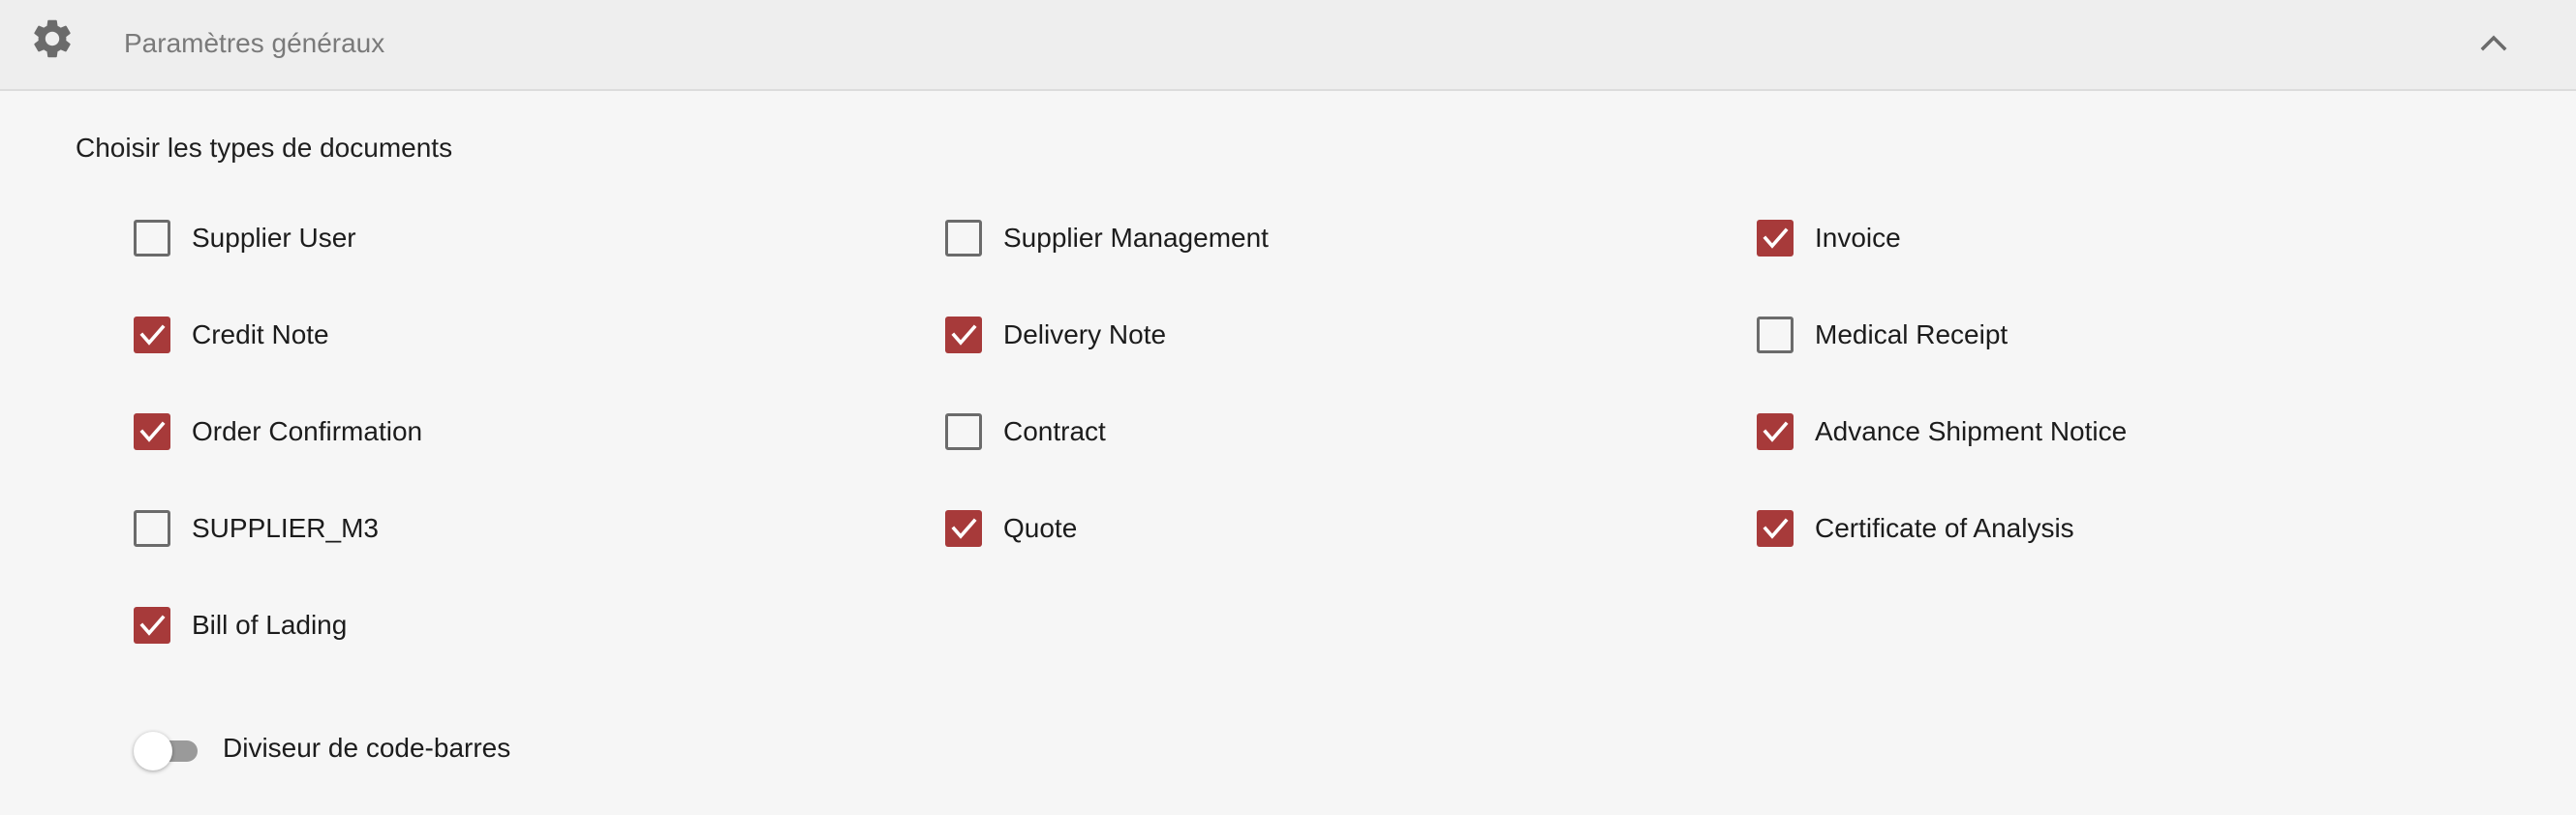  I want to click on checkbox-item-medical-receipt: Medical Receipt, so click(1882, 335).